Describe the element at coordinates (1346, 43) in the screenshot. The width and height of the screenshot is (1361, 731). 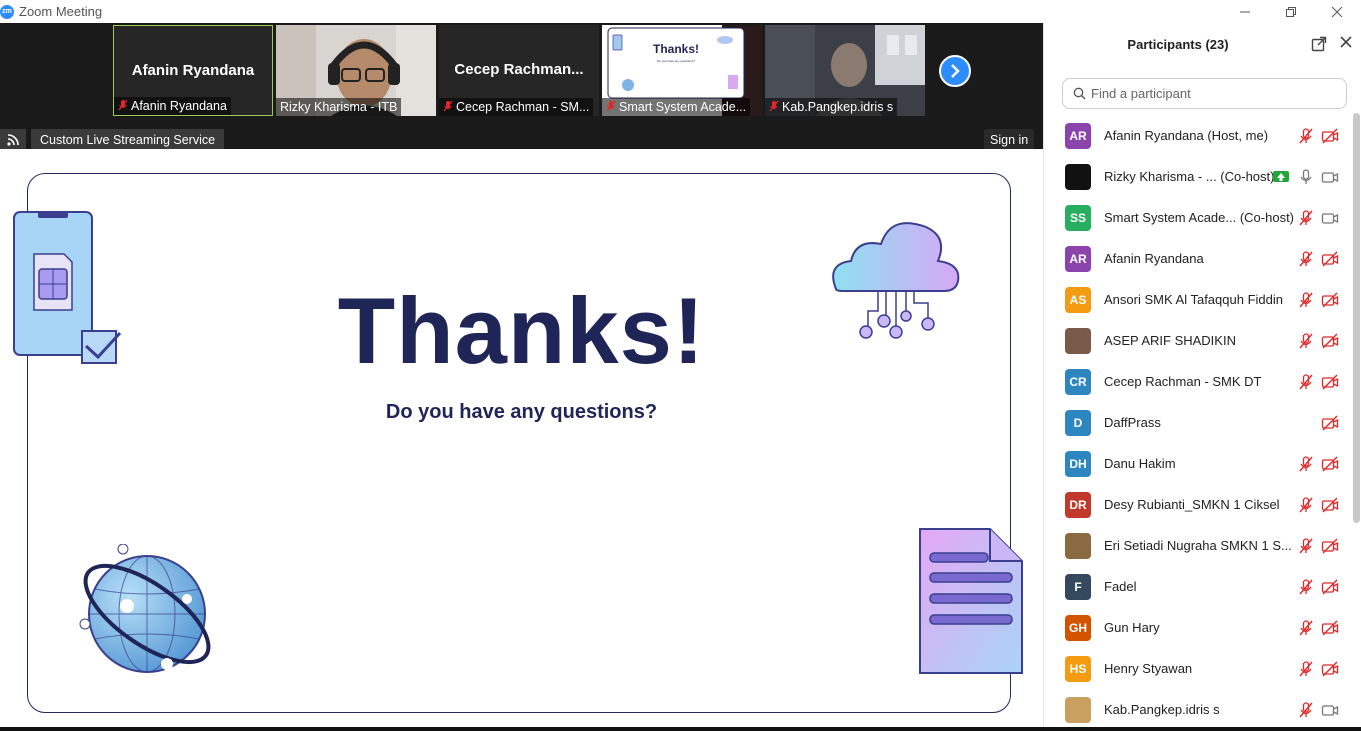
I see `close-panel-button` at that location.